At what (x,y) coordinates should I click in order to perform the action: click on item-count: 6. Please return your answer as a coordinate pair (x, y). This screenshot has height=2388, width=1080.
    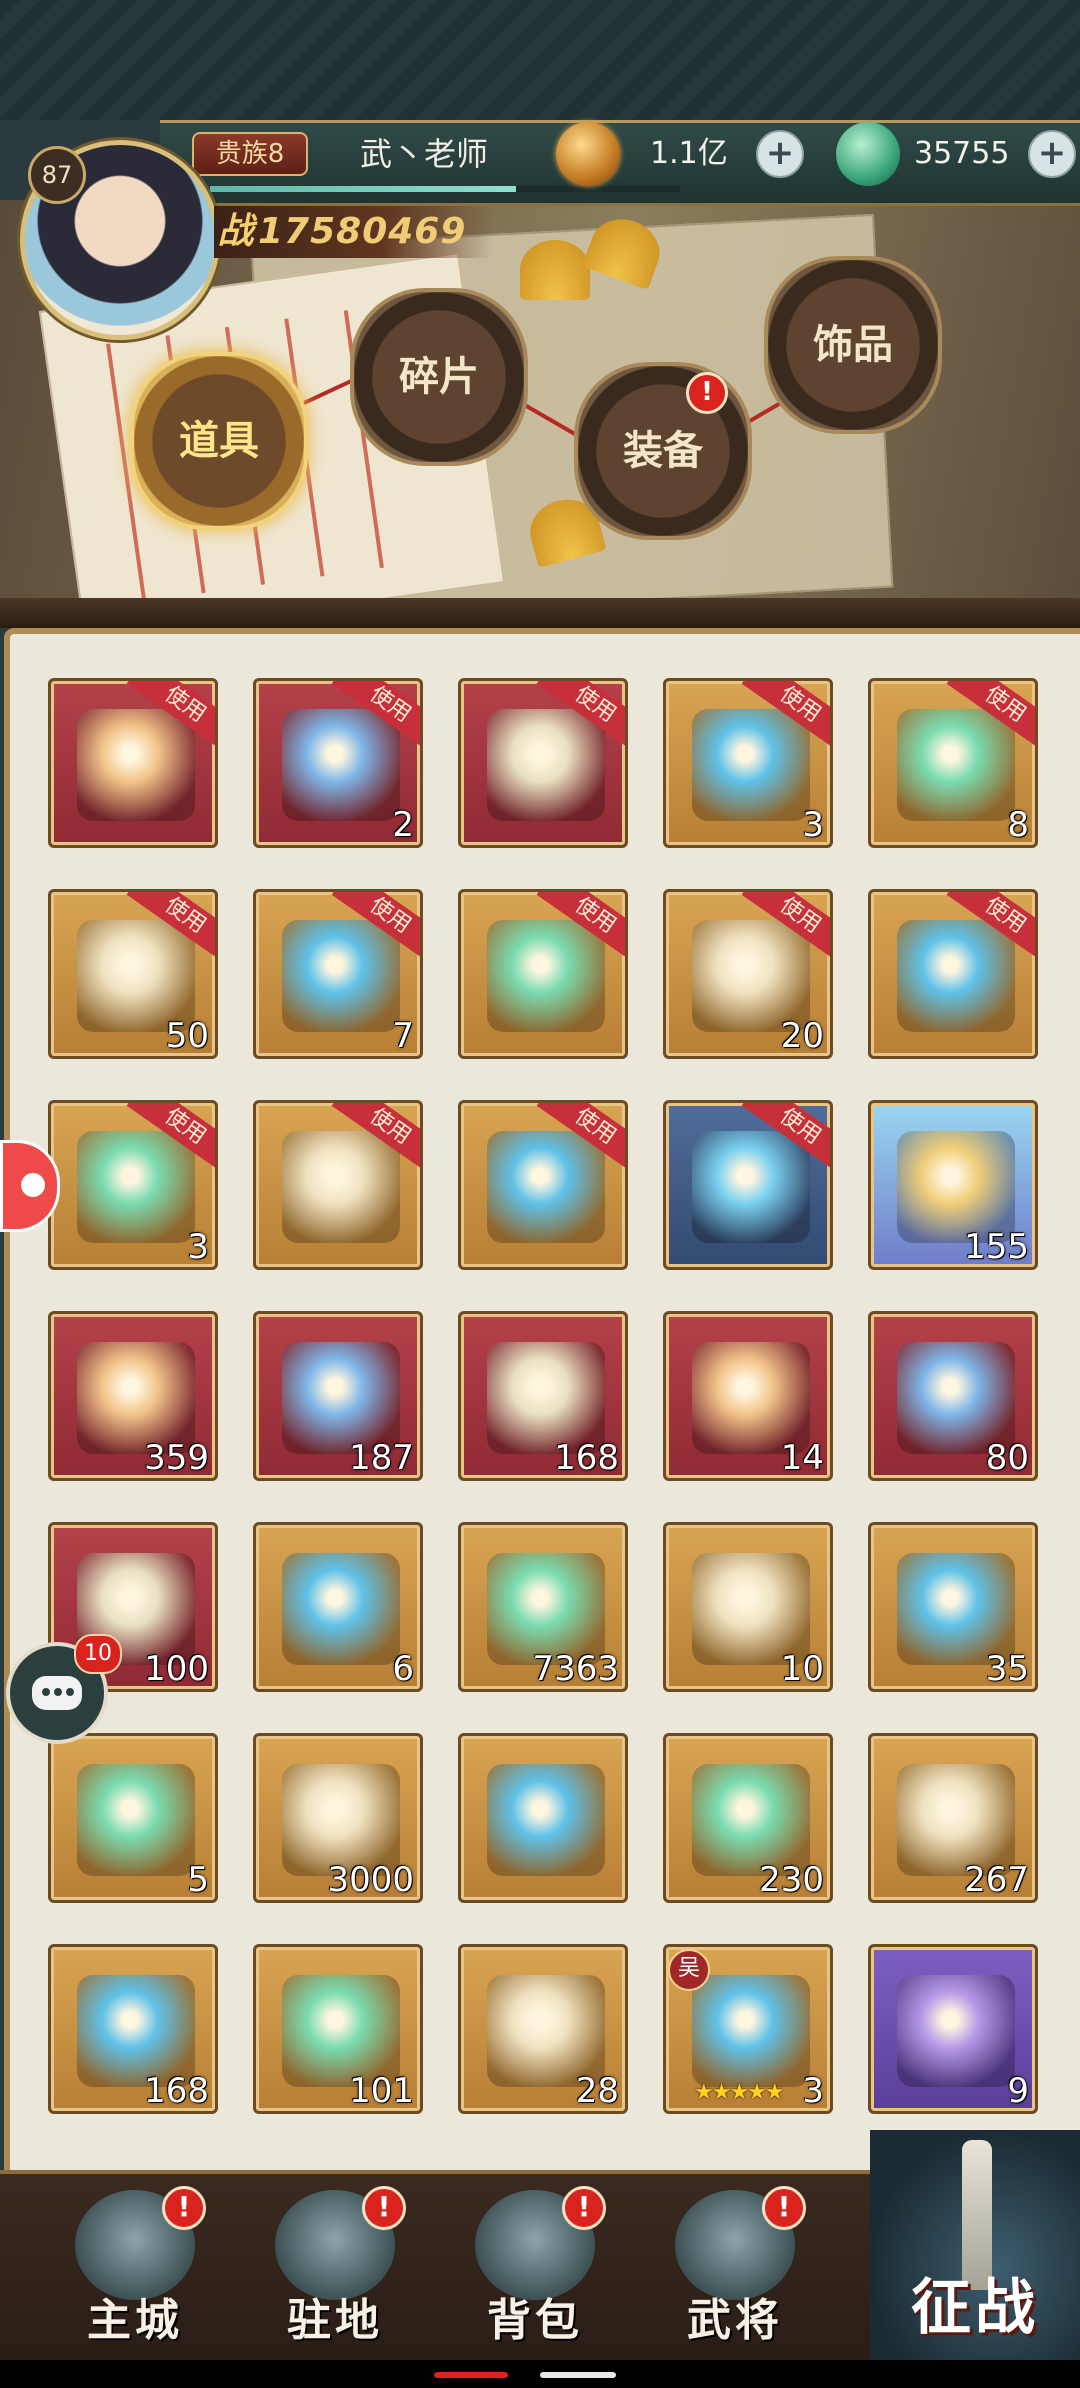
    Looking at the image, I should click on (403, 1669).